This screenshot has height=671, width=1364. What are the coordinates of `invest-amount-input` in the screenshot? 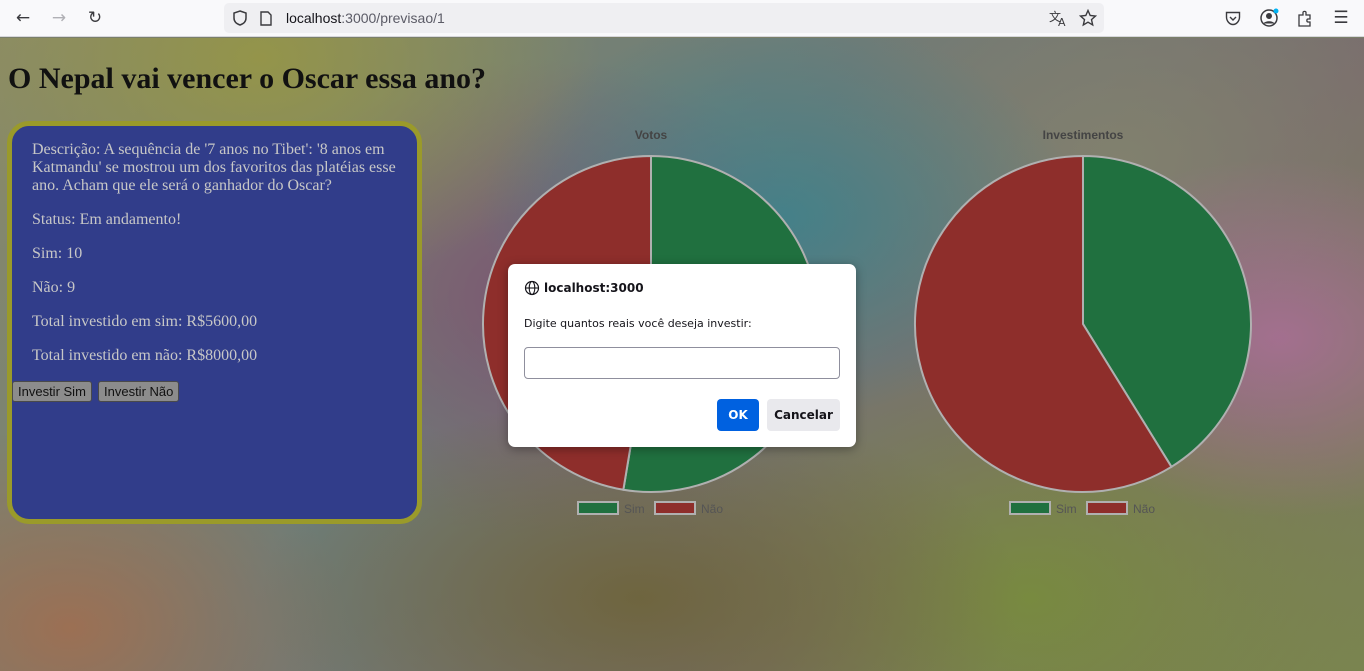 It's located at (682, 363).